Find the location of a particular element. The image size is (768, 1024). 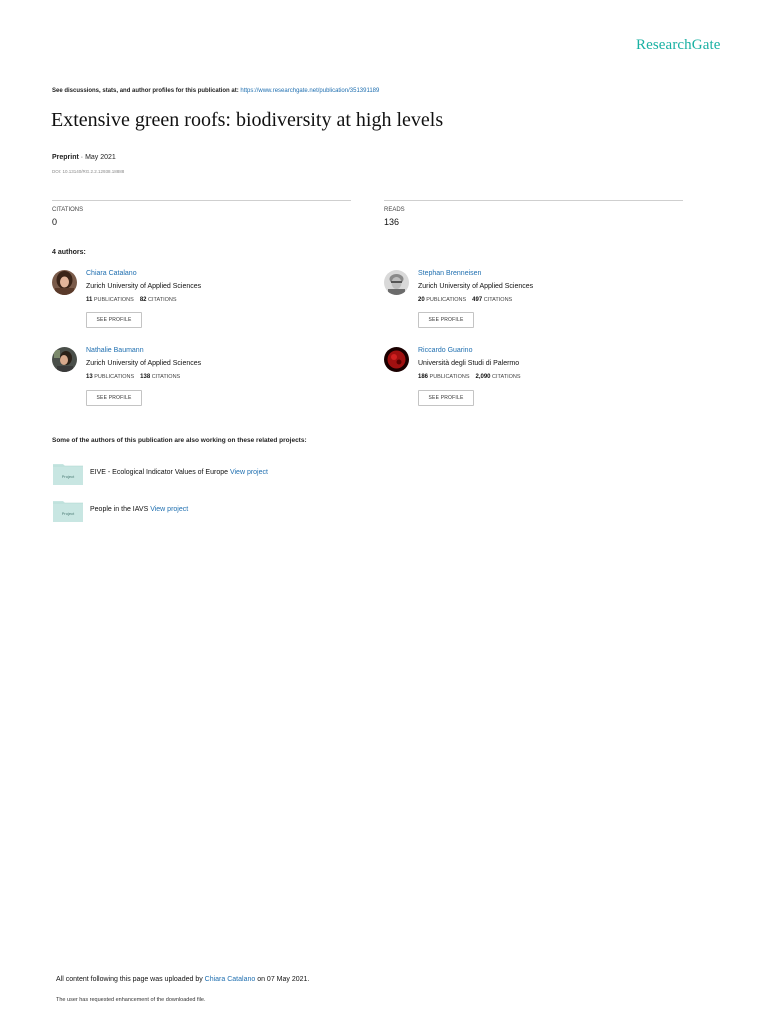

author-stats: 20 PUBLICATIONS 497 CITATIONS is located at coordinates (465, 300).